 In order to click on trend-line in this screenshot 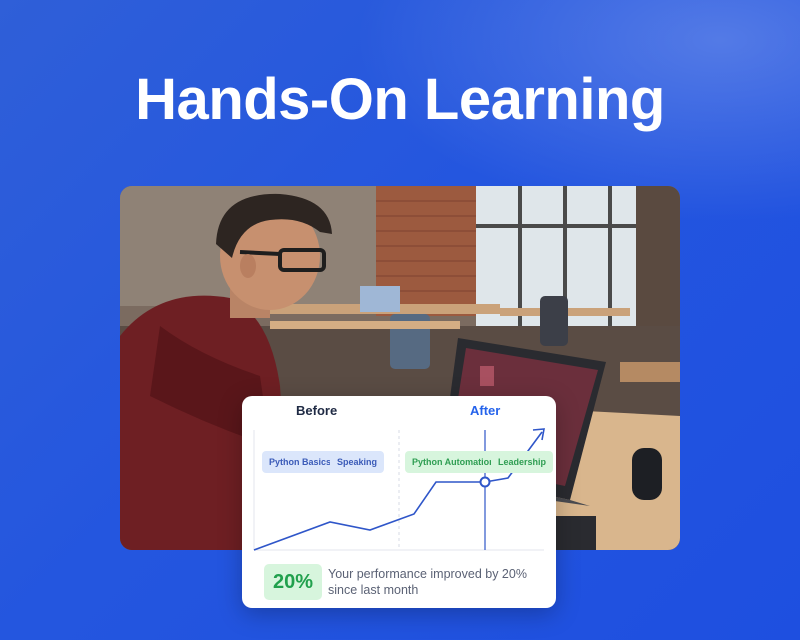, I will do `click(398, 491)`.